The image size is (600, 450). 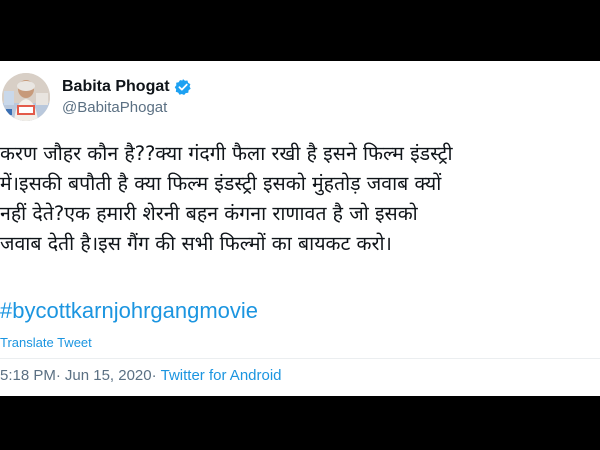 I want to click on author-name-row: Babita Phogat, so click(x=127, y=87).